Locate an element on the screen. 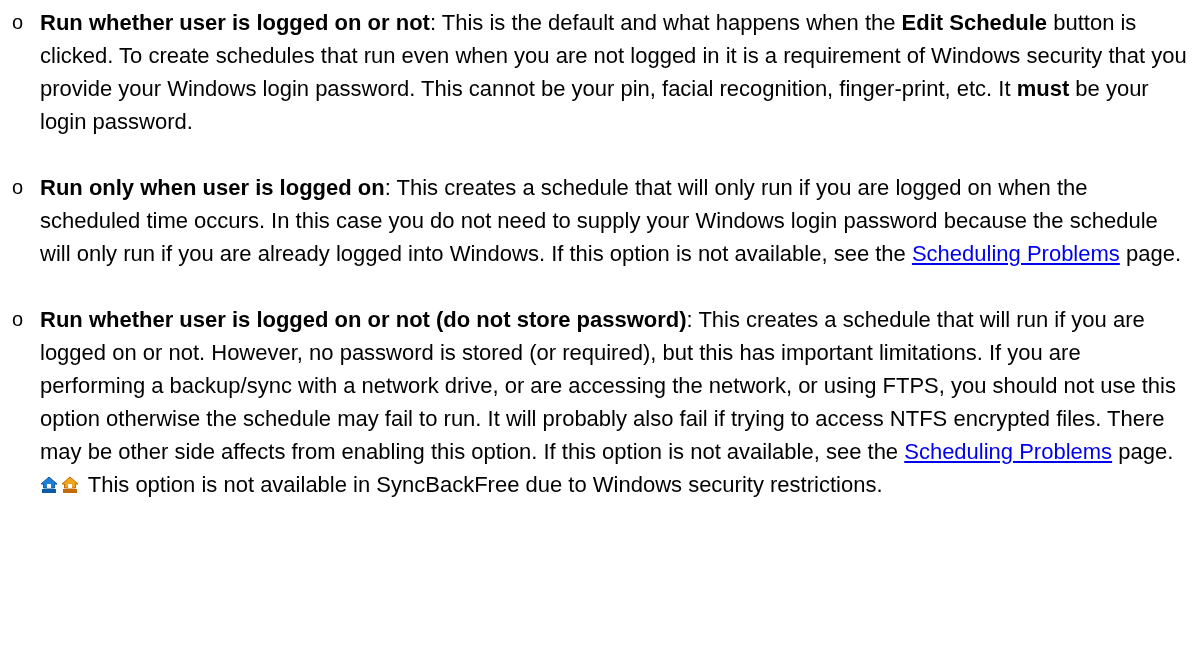  option-description: Run only when user is logged on: This creates a schedule that will only run if you are logged on when the scheduled time occurs. In this case you do not need to supply your Windows login password because the schedule will only run if you are already logged into Windows. If this option is not available, see the Scheduling Problems page. is located at coordinates (611, 221).